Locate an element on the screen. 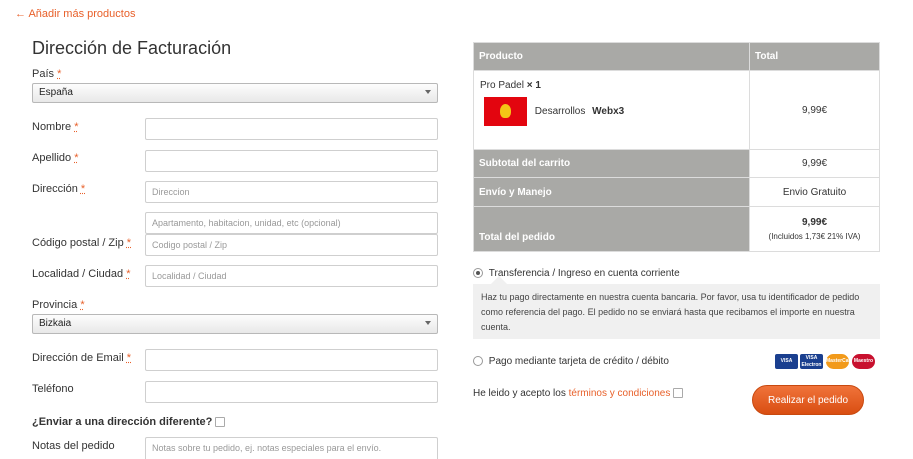  country-select: España is located at coordinates (235, 93).